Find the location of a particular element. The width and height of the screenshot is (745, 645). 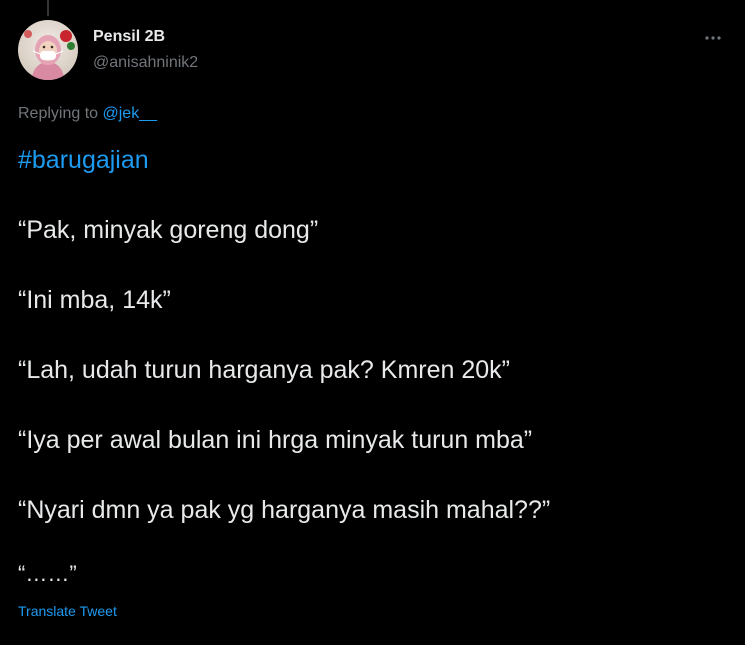

tweet-line: “Pak, minyak goreng dong” is located at coordinates (168, 230).